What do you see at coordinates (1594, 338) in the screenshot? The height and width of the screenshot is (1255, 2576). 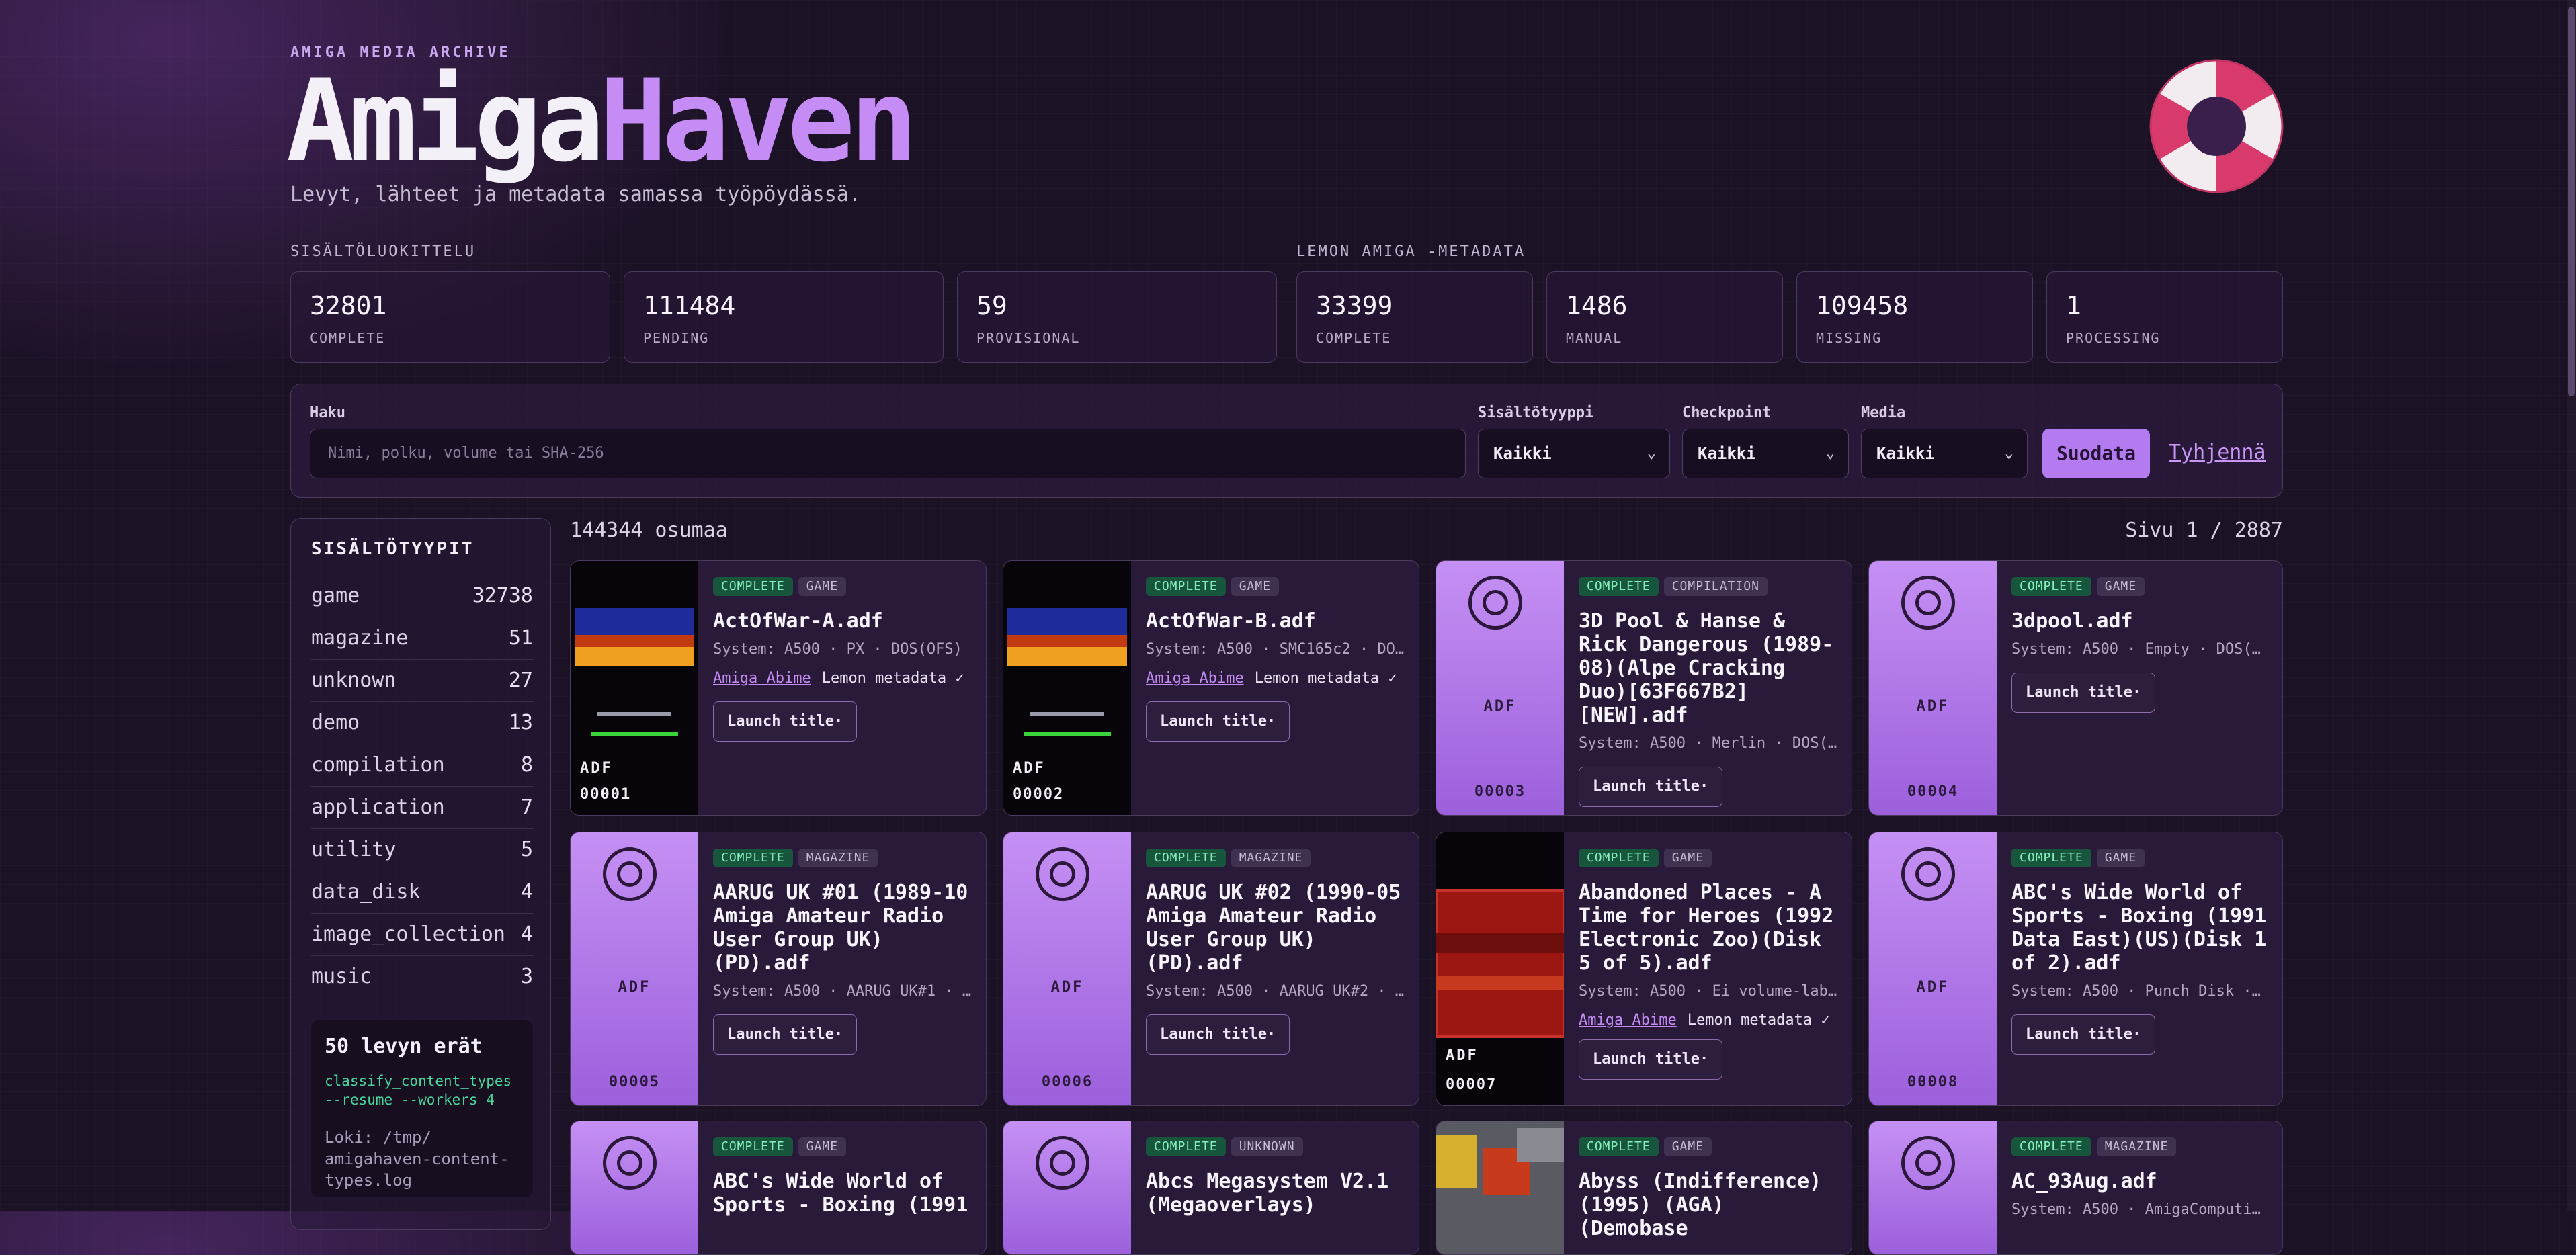 I see `stat-label: MANUAL` at bounding box center [1594, 338].